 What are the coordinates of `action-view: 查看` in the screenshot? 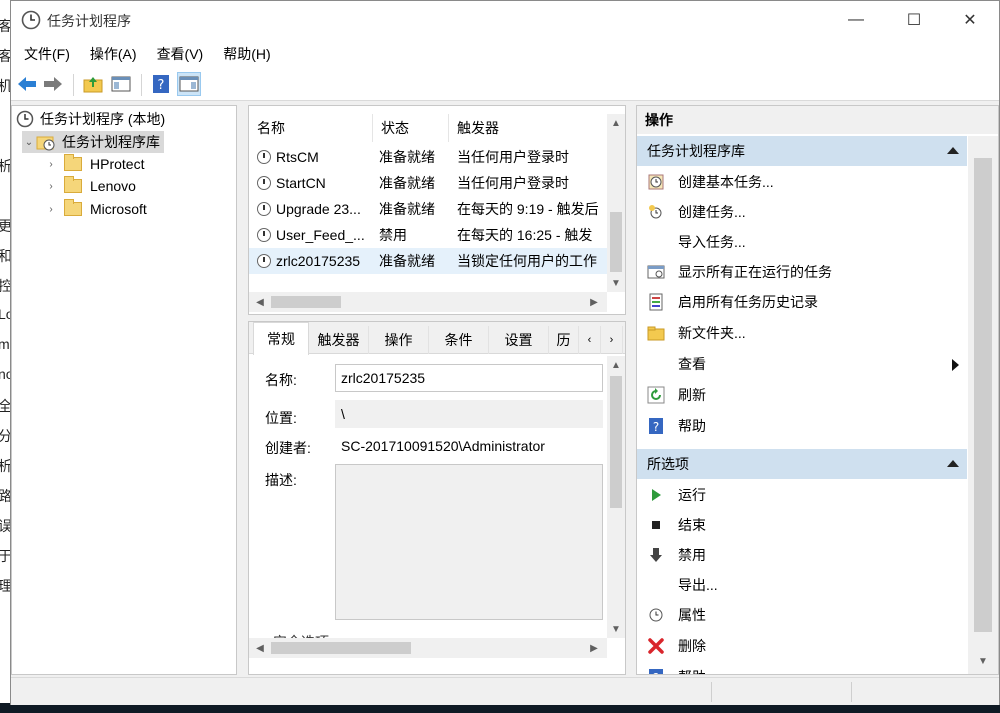 It's located at (802, 364).